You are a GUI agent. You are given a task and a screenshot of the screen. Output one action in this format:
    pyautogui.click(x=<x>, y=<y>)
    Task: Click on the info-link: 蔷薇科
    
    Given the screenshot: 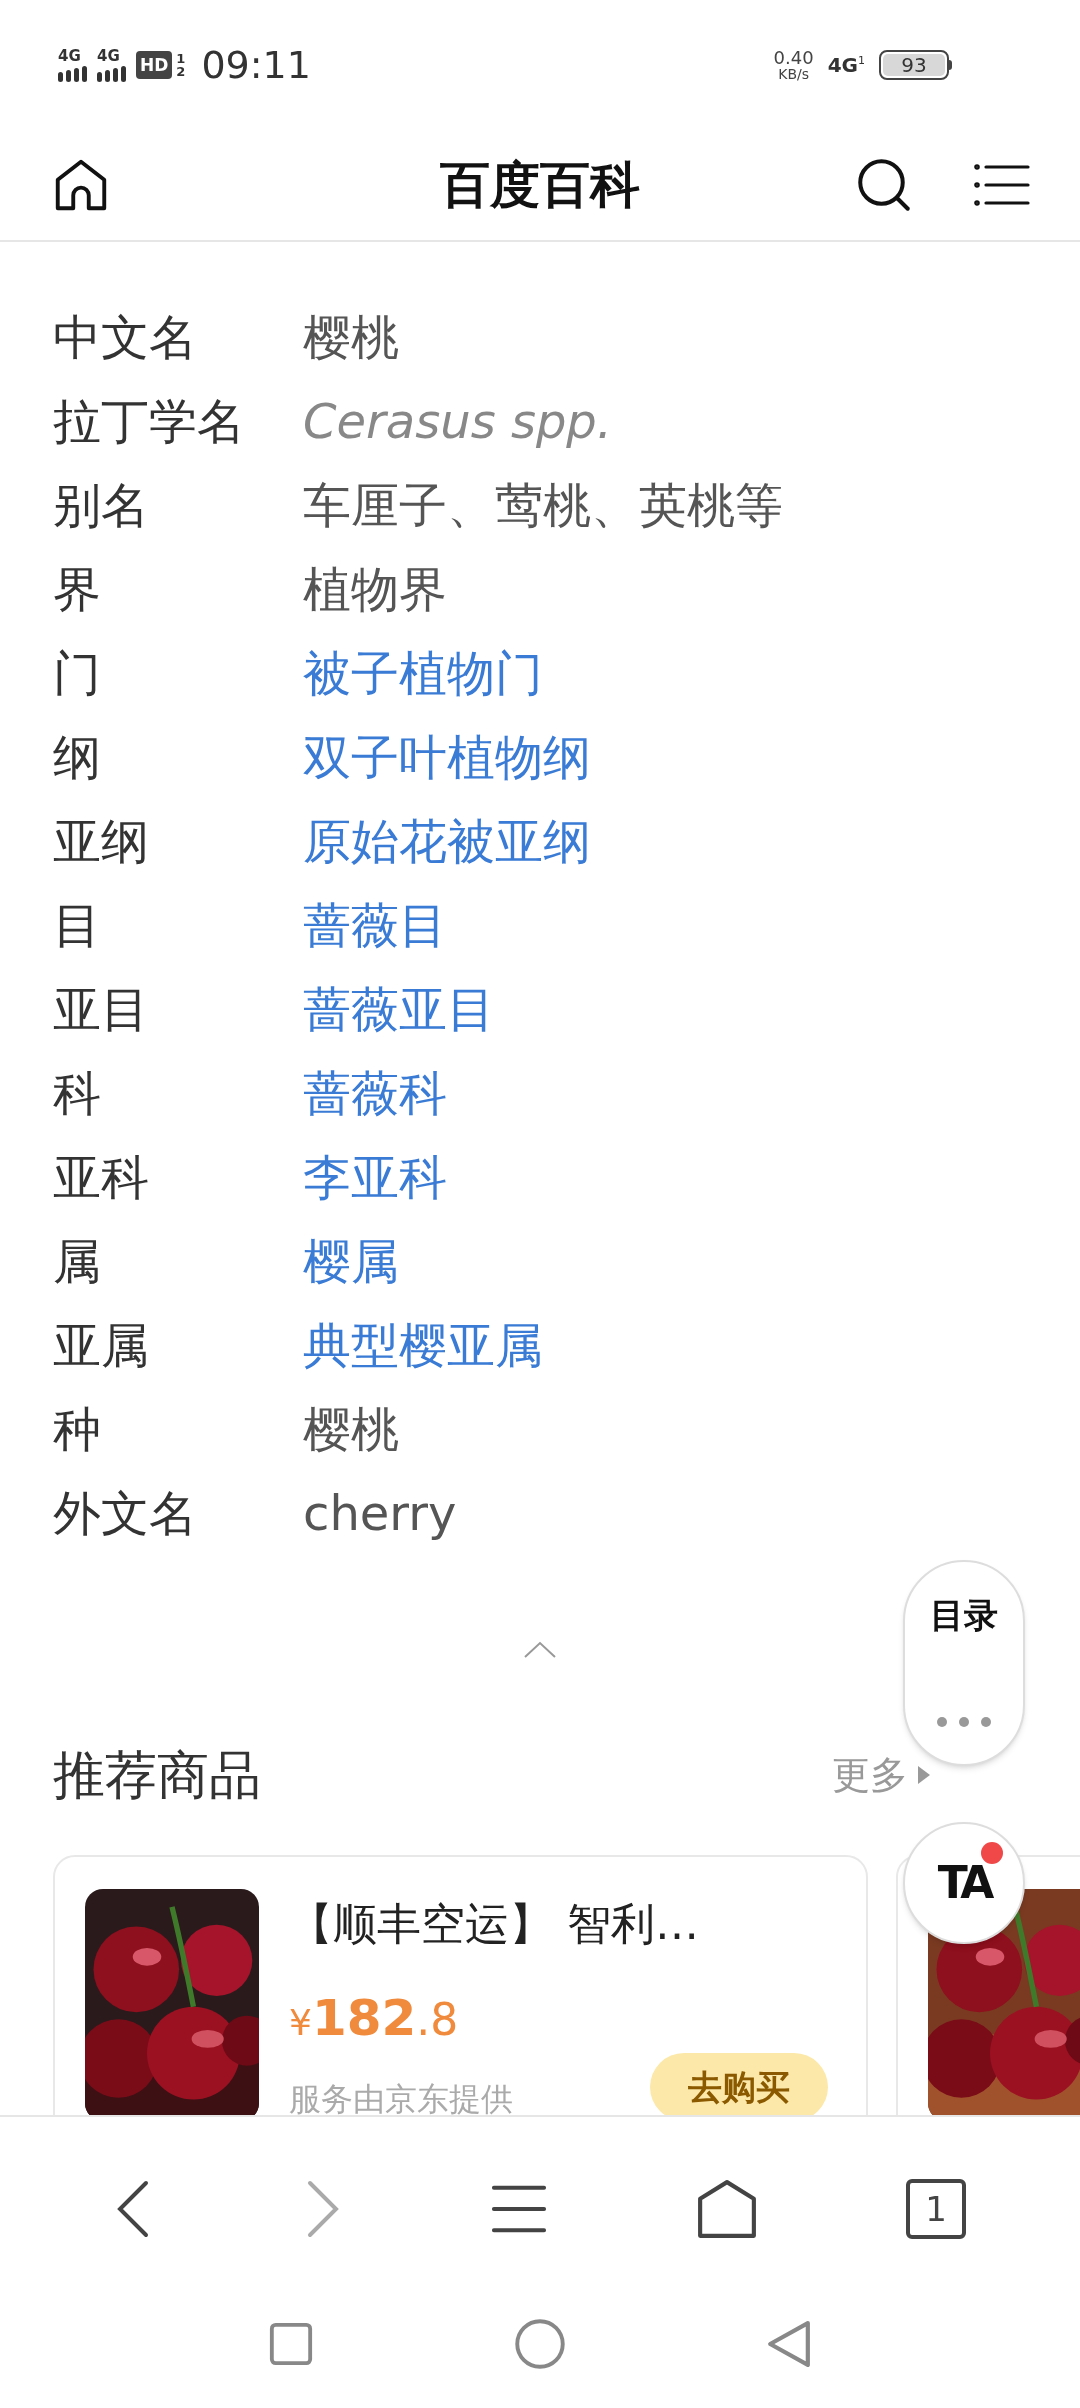 What is the action you would take?
    pyautogui.click(x=375, y=1093)
    